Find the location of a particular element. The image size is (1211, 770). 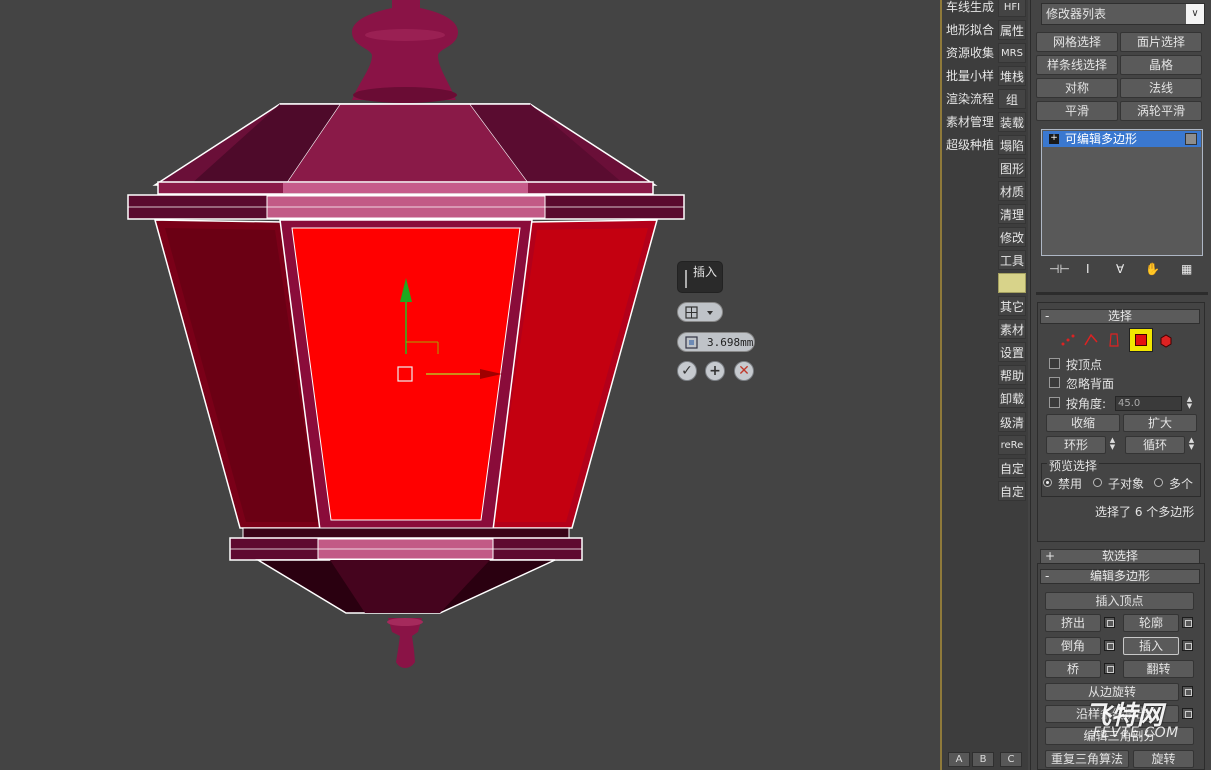

caddy-cancel-button: ✕ is located at coordinates (744, 371).